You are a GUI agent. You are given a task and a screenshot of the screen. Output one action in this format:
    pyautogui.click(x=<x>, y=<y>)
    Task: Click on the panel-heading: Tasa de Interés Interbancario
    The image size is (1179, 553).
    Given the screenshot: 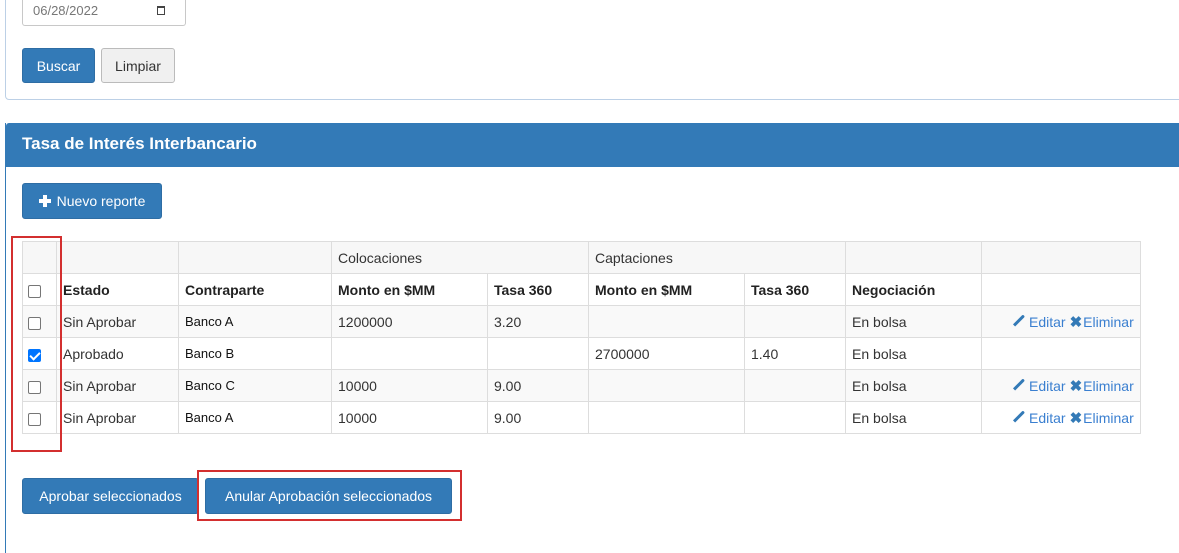 What is the action you would take?
    pyautogui.click(x=592, y=145)
    